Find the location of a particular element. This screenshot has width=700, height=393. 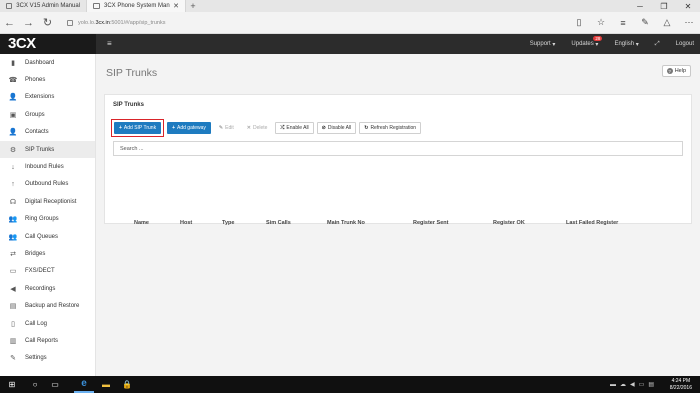

file-explorer-icon: ▬ is located at coordinates (106, 384).